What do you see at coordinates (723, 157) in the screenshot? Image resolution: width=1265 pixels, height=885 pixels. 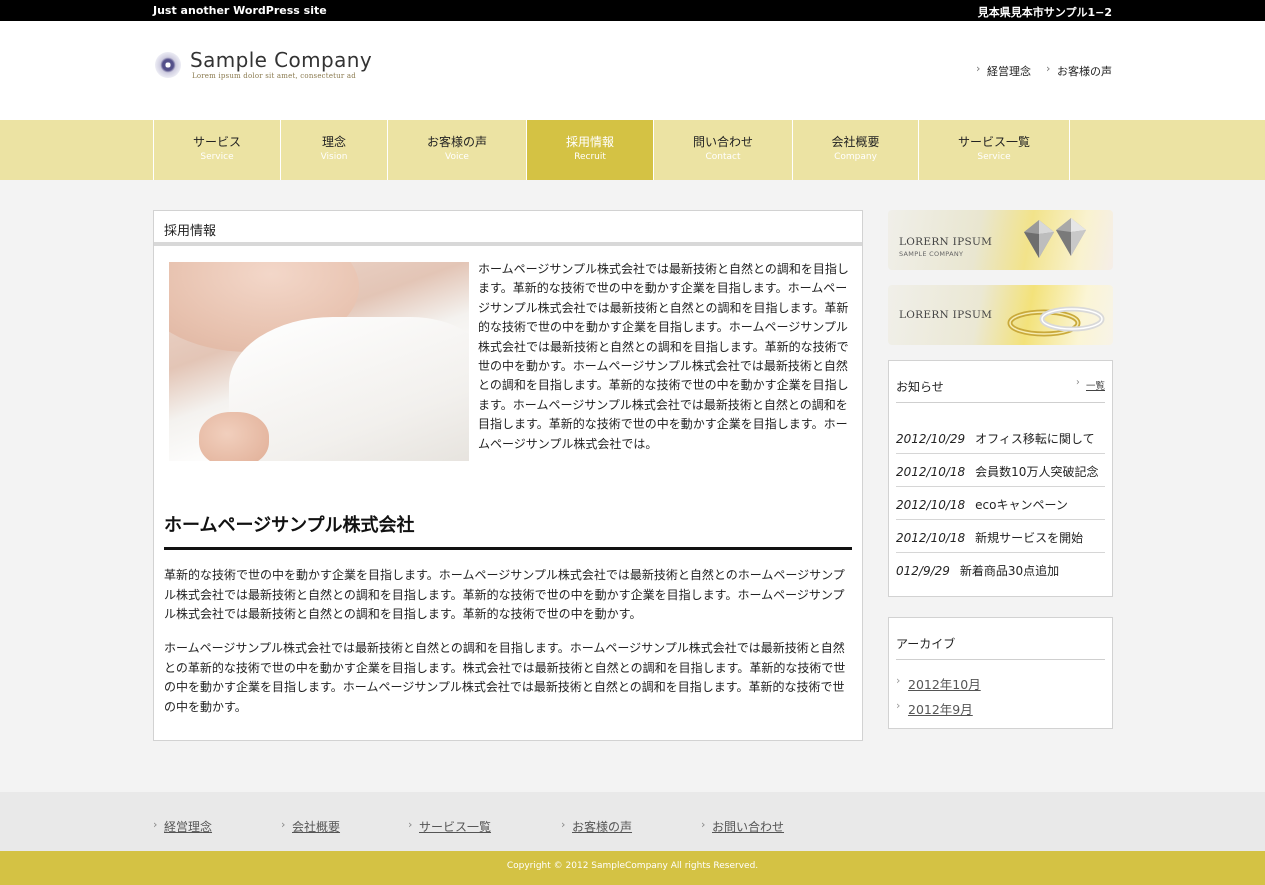 I see `nav-sublabel: Contact` at bounding box center [723, 157].